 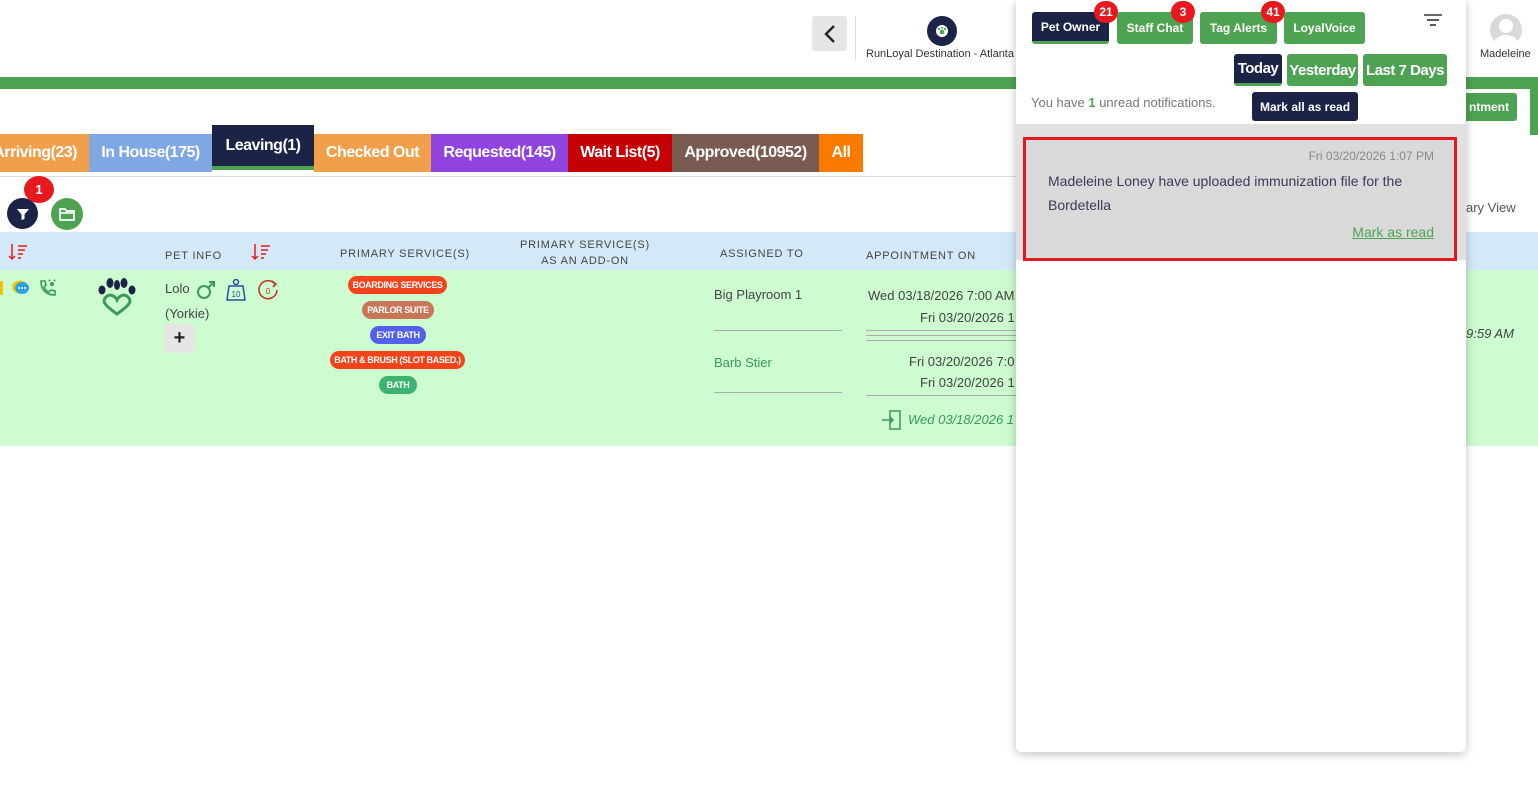 What do you see at coordinates (372, 153) in the screenshot?
I see `tab-checked-out: Checked Out` at bounding box center [372, 153].